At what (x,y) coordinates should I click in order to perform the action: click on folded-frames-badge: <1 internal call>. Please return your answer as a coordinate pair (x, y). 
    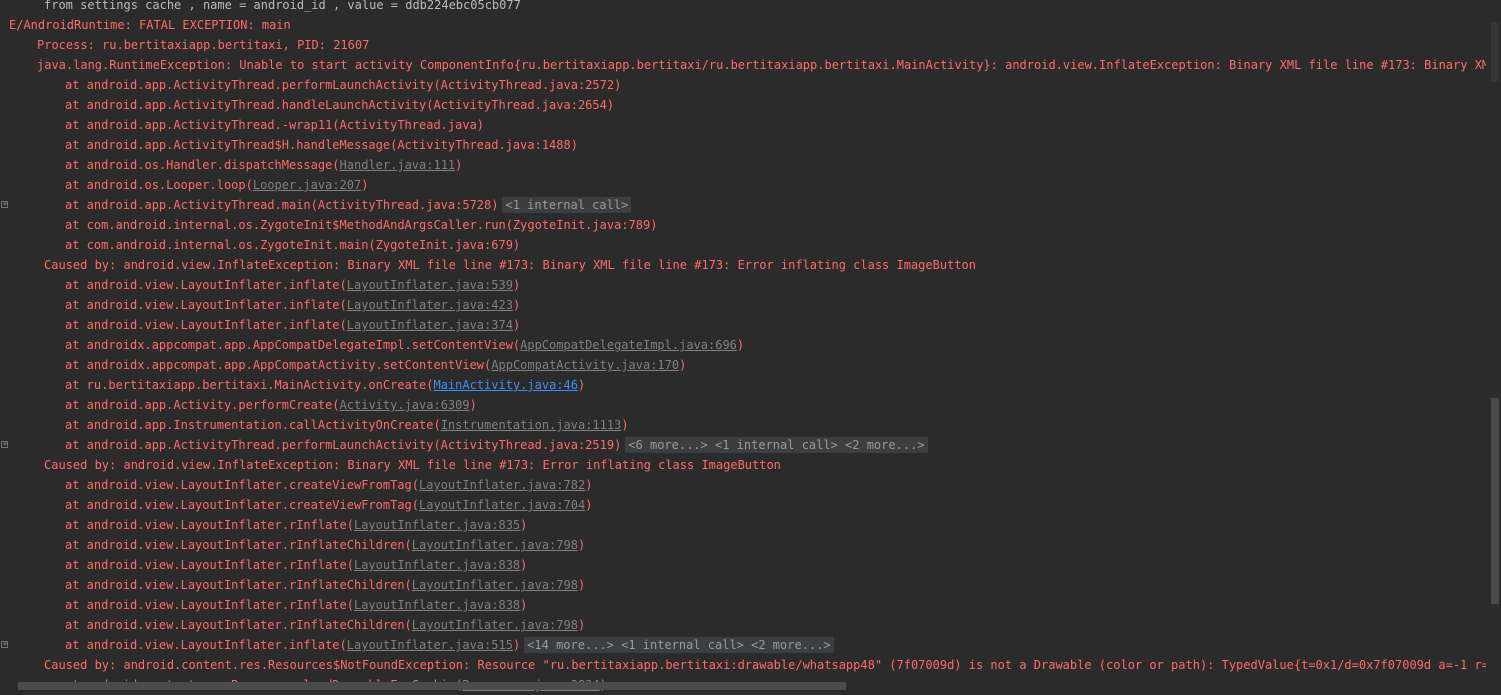
    Looking at the image, I should click on (567, 205).